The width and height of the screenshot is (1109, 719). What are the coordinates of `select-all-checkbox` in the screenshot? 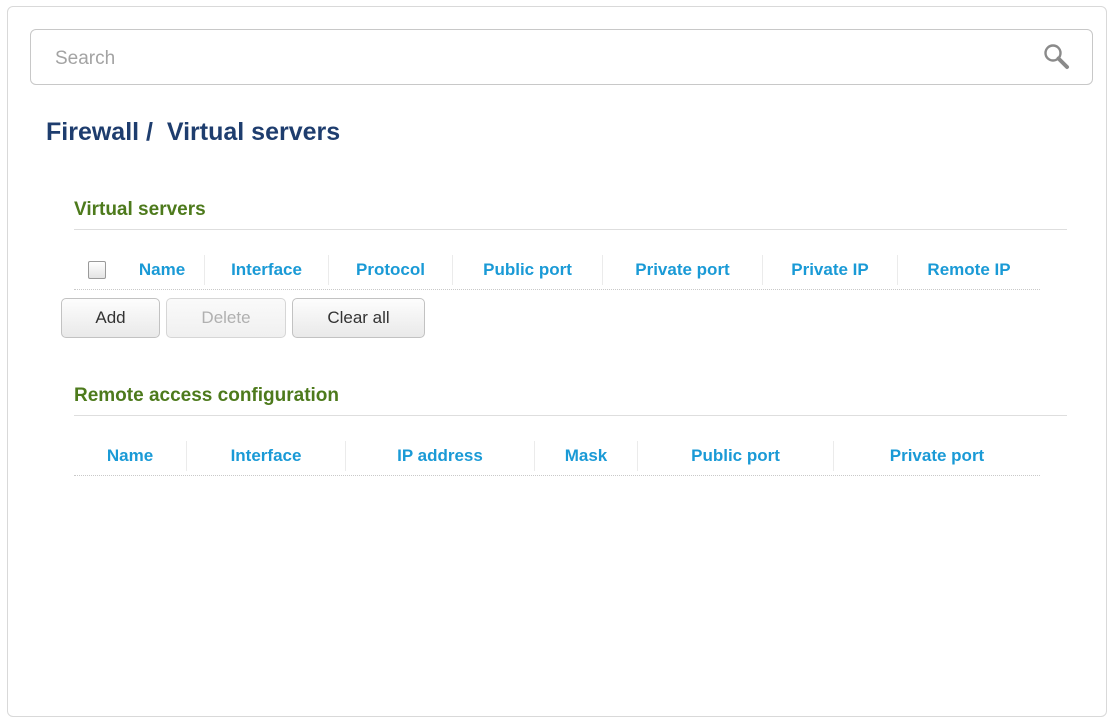 It's located at (97, 269).